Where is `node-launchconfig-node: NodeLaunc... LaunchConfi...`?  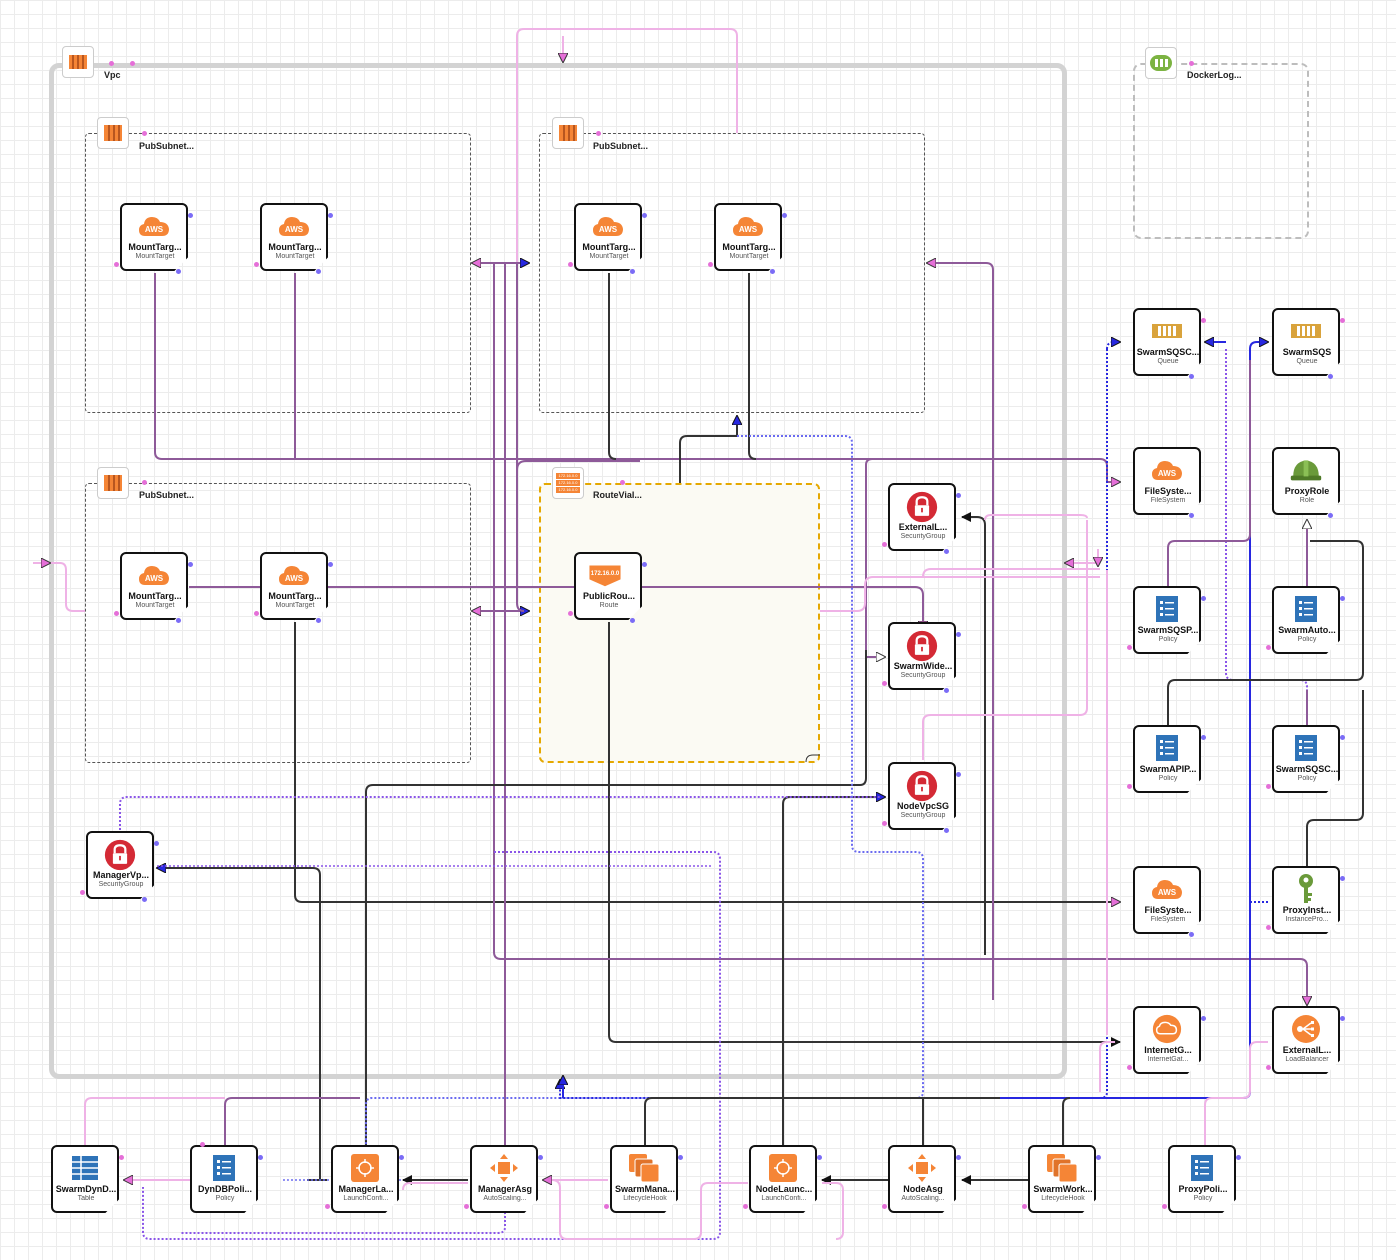 node-launchconfig-node: NodeLaunc... LaunchConfi... is located at coordinates (782, 1180).